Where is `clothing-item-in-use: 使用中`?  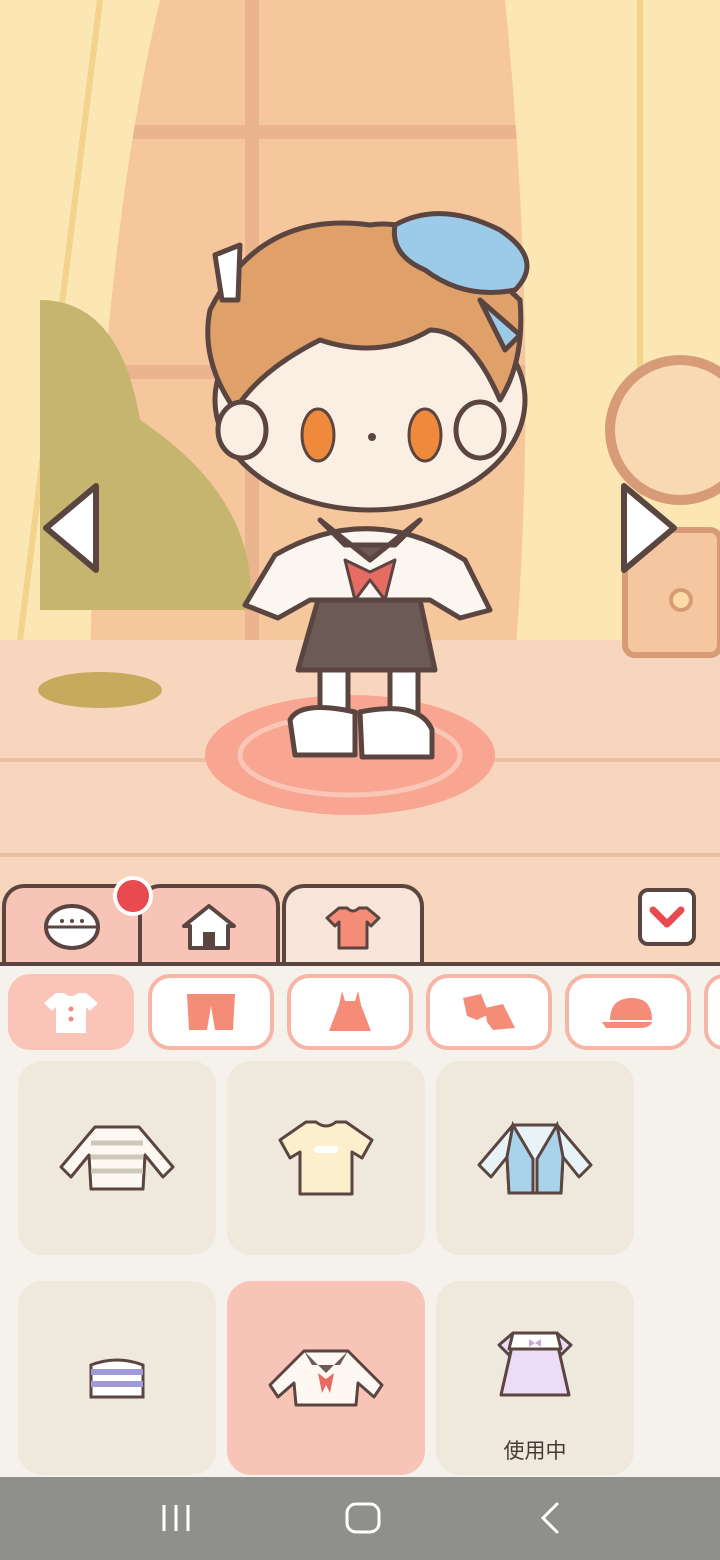 clothing-item-in-use: 使用中 is located at coordinates (535, 1378).